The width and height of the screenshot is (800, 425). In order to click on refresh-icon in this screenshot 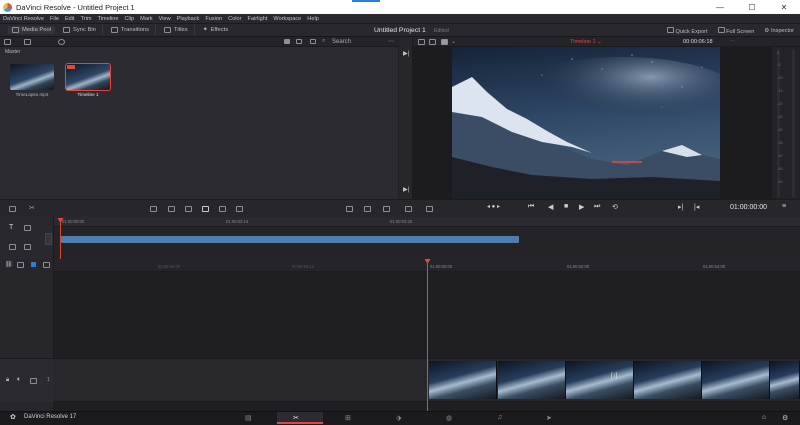, I will do `click(61, 42)`.